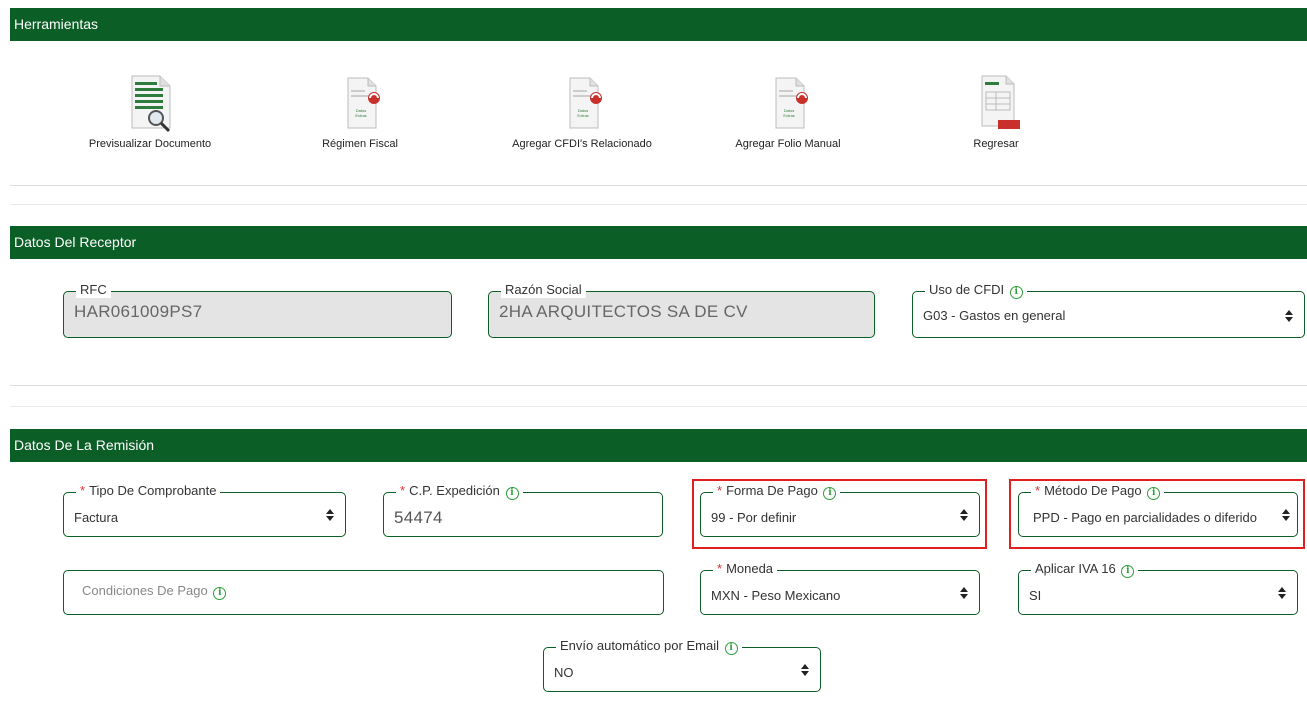  I want to click on forma-pago-select: * Forma De Pago i 99 - Por definir, so click(840, 510).